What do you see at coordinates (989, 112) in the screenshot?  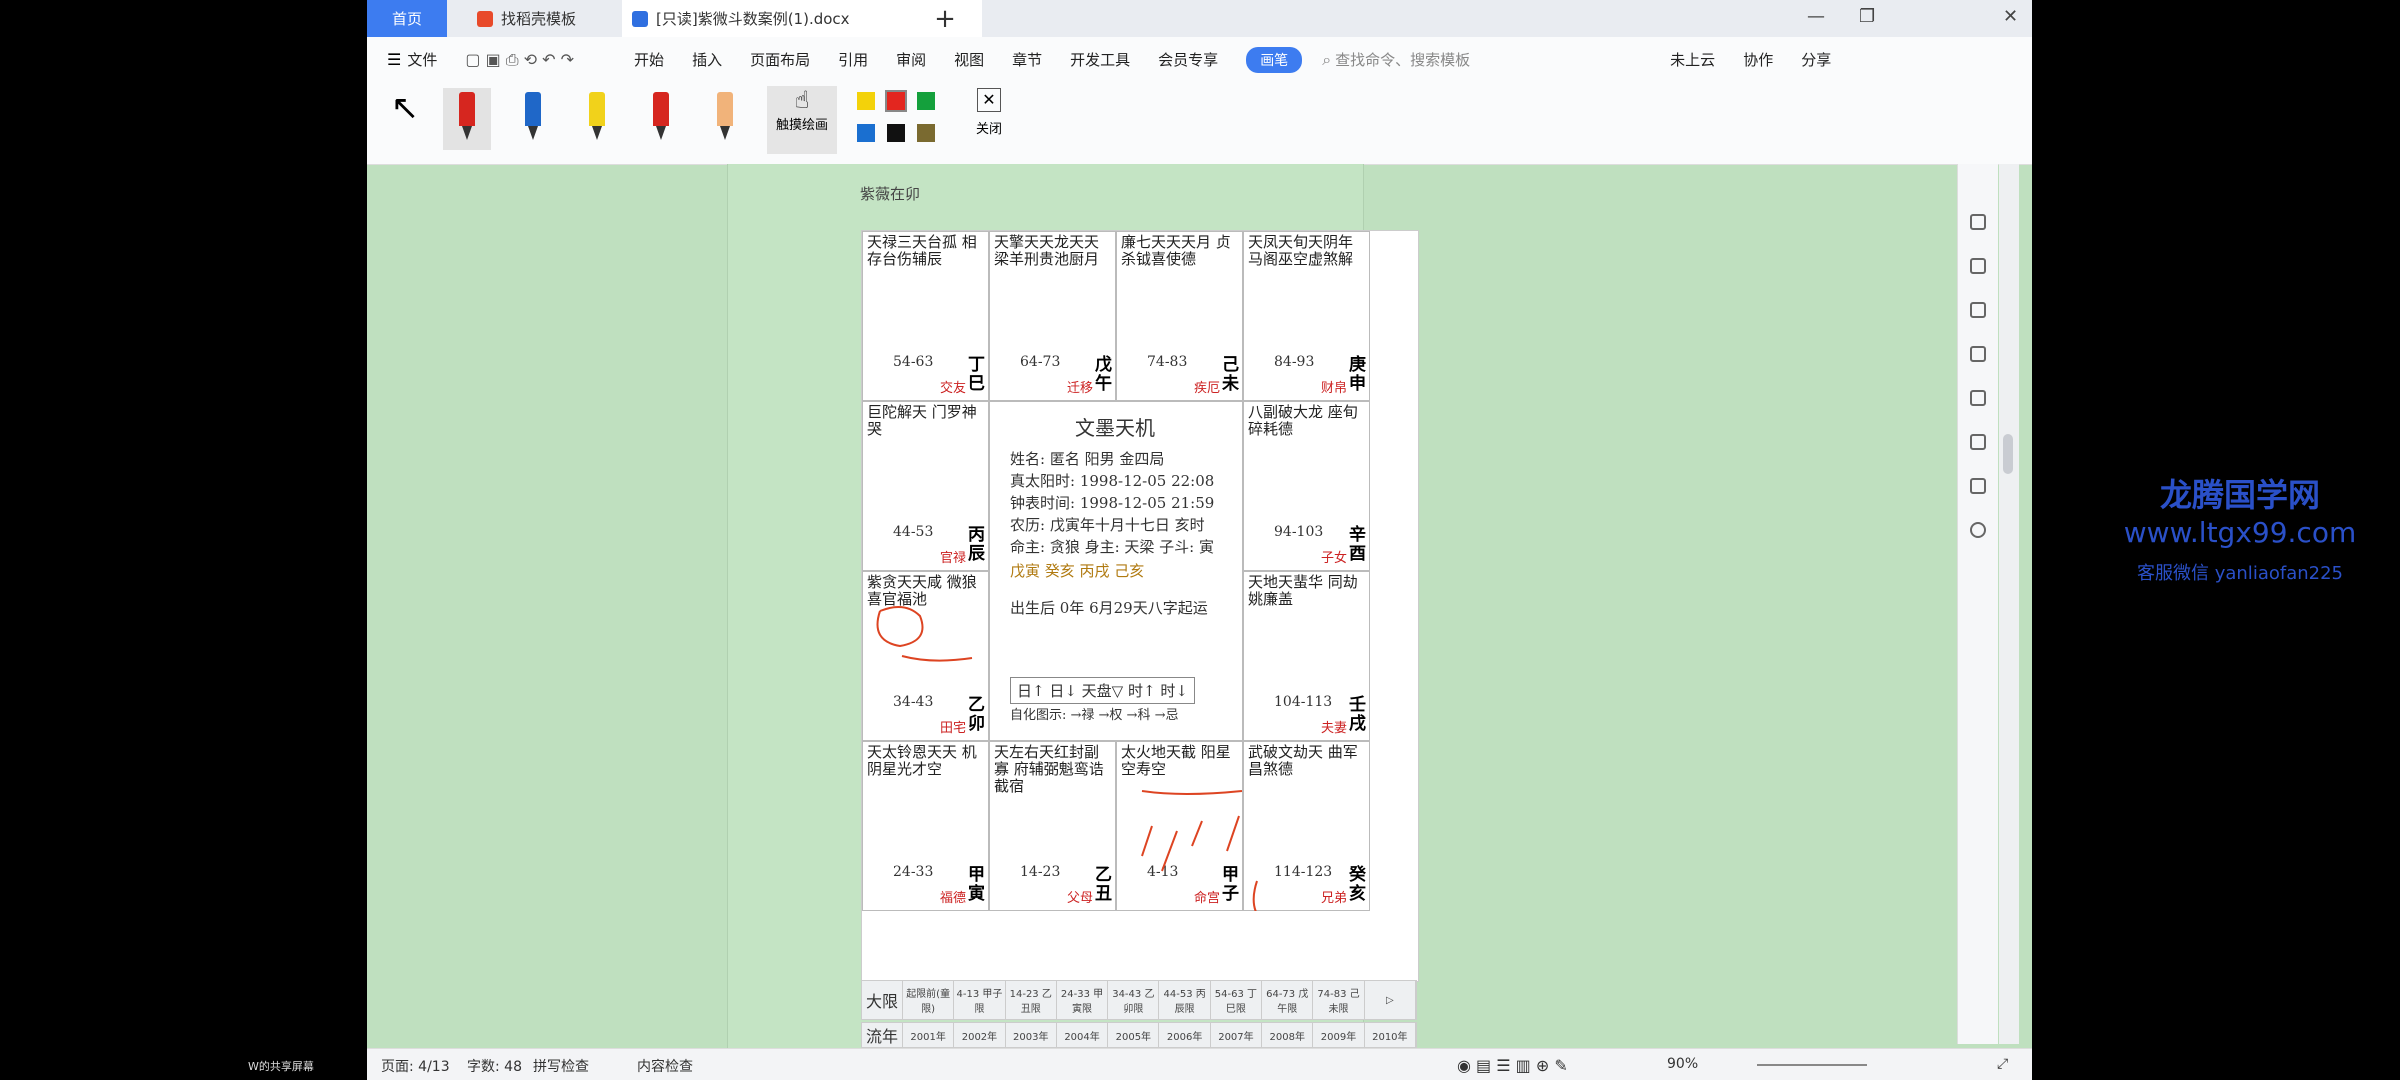 I see `close-pen-button: ✕ 关闭` at bounding box center [989, 112].